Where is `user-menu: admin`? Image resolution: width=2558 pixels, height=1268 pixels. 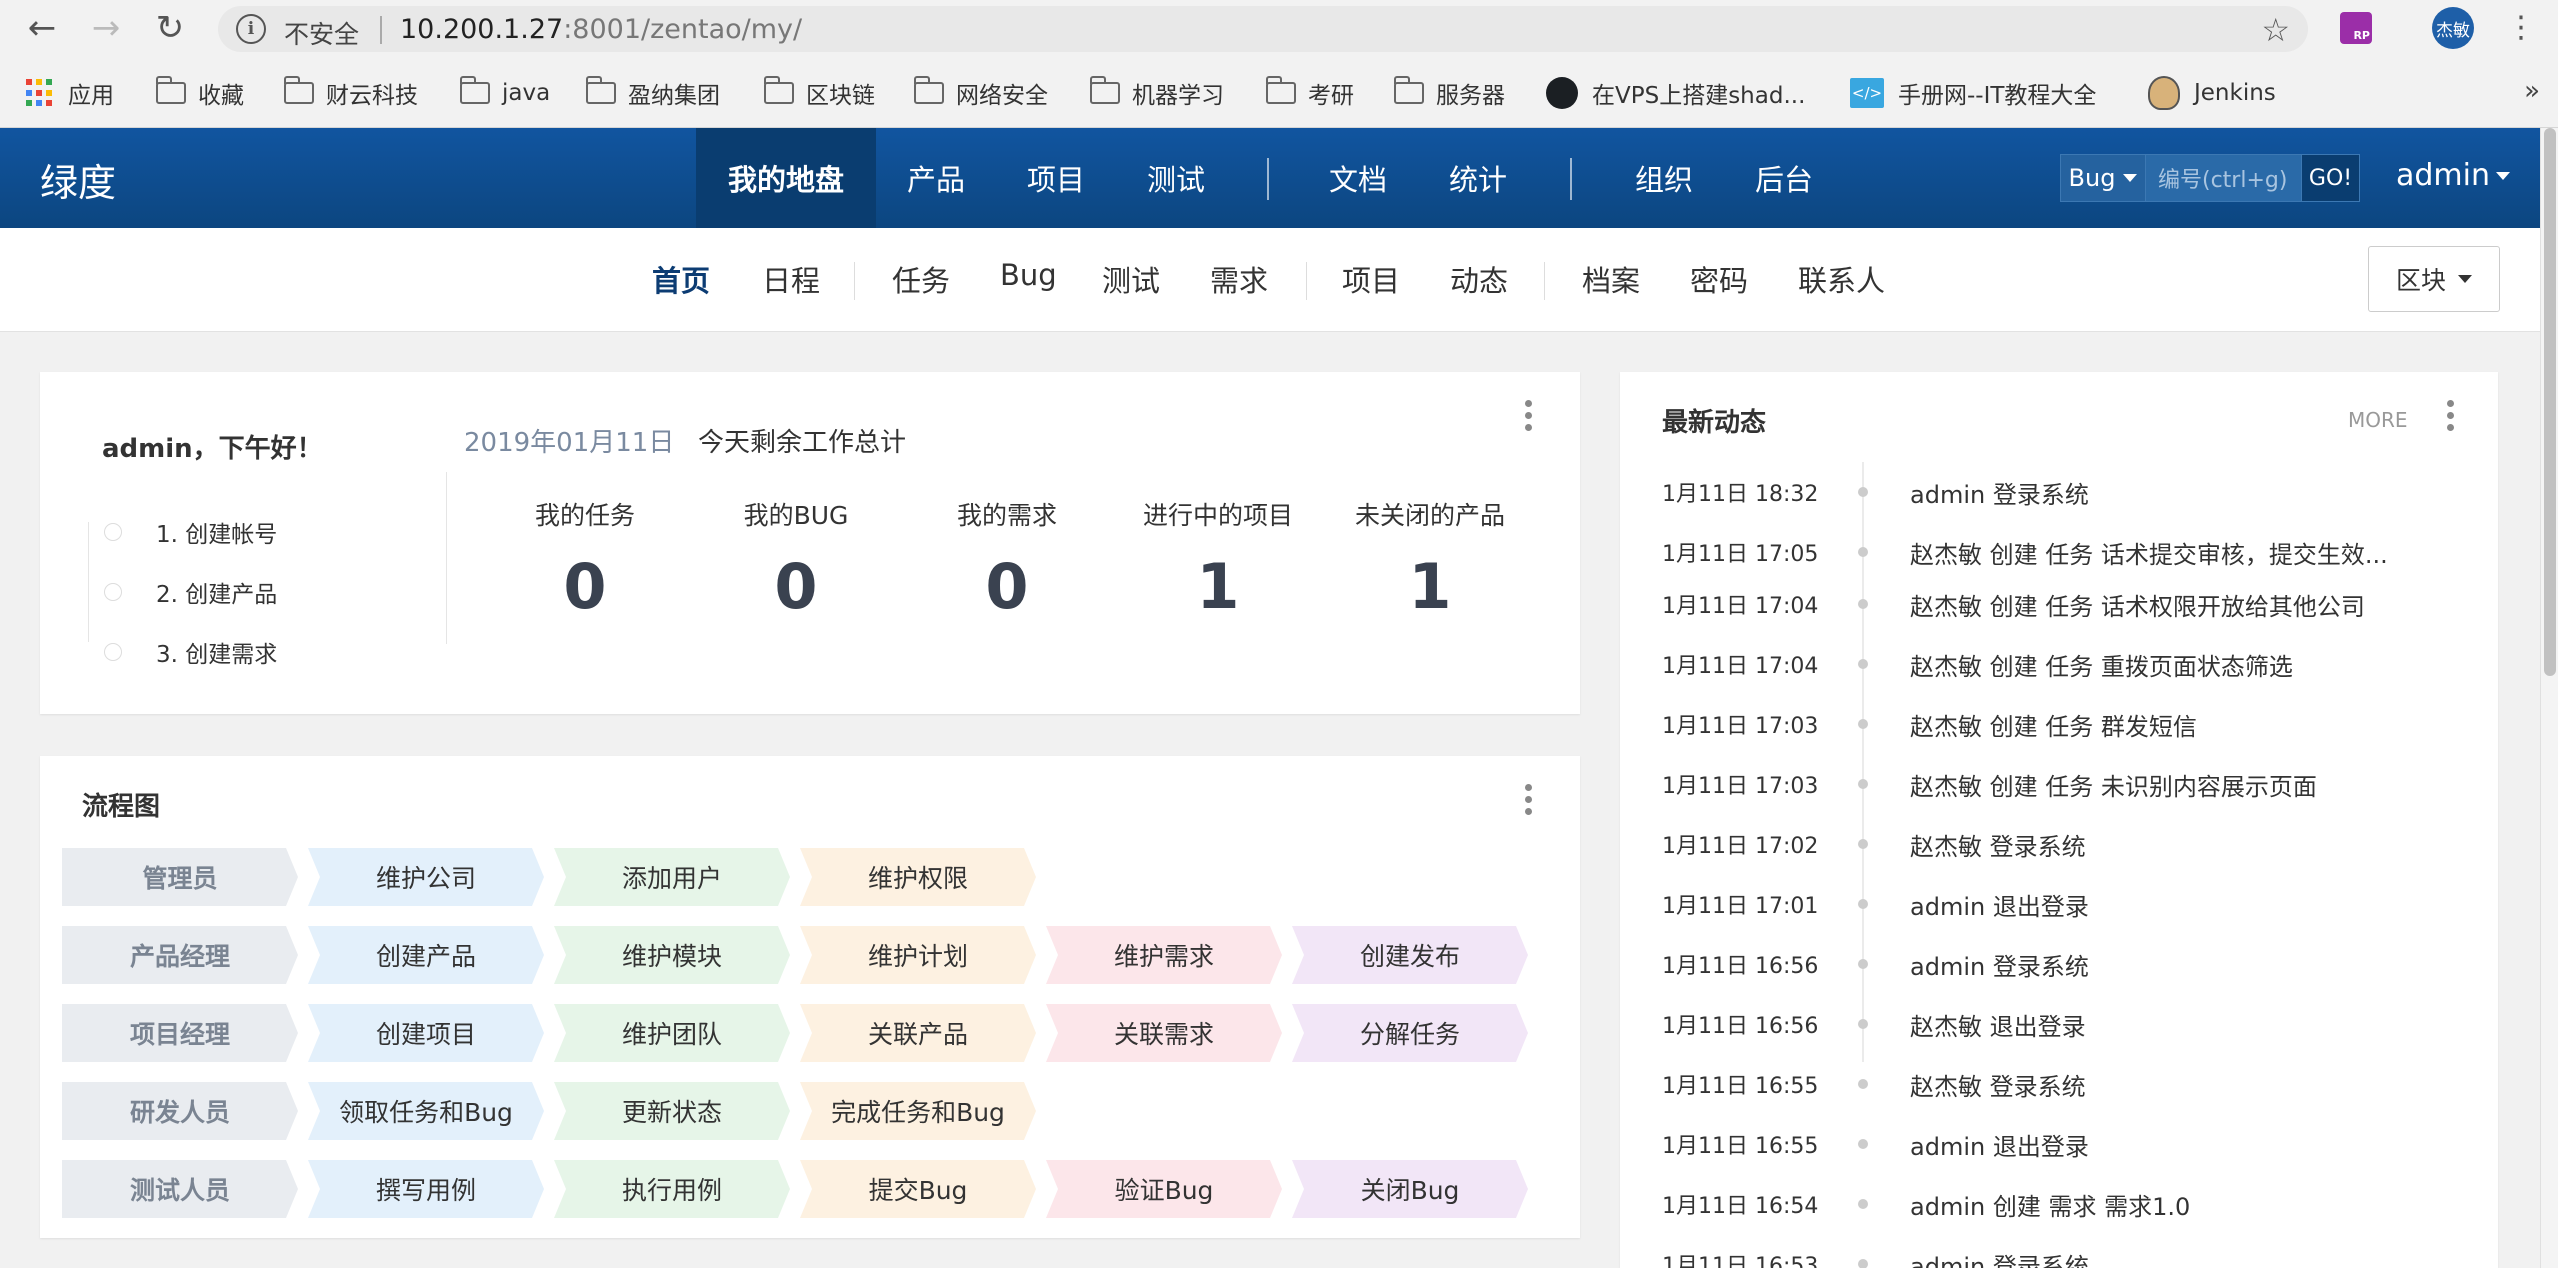 user-menu: admin is located at coordinates (2453, 175).